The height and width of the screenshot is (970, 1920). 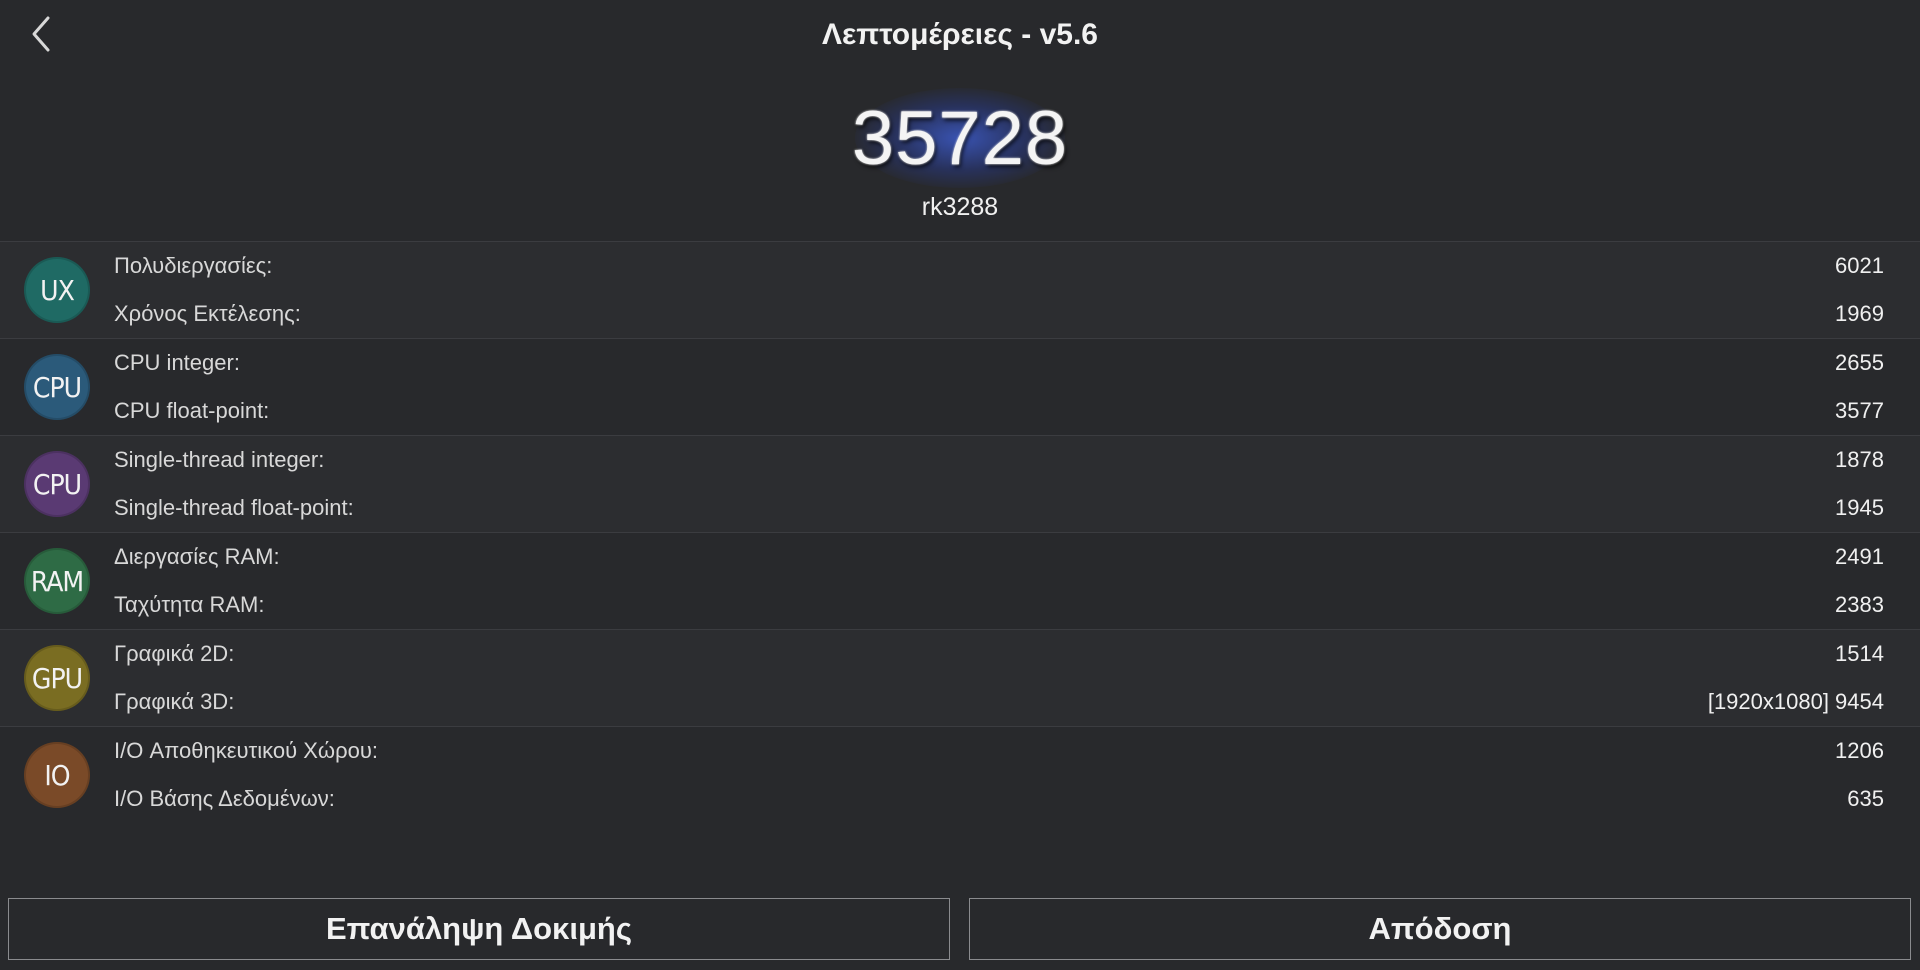 I want to click on score-label: Χρόνος Εκτέλεσης:, so click(x=207, y=313).